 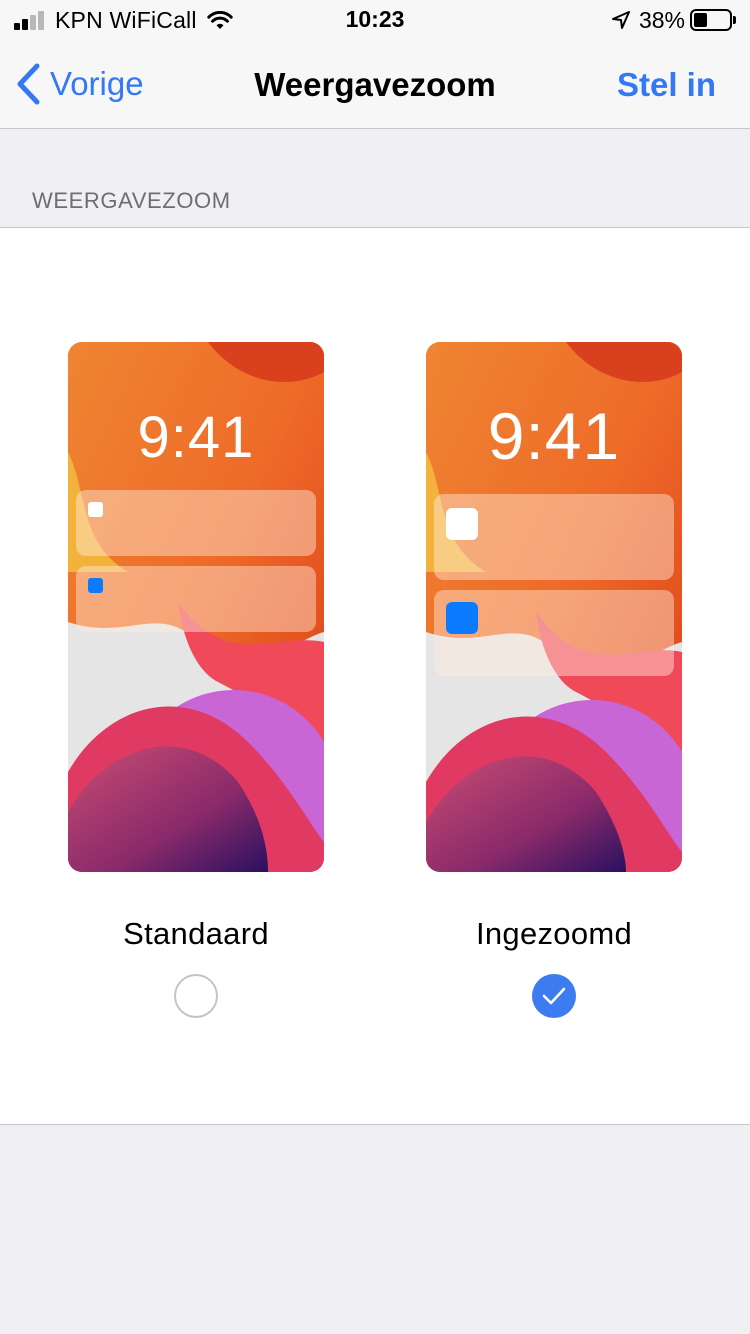 What do you see at coordinates (131, 200) in the screenshot?
I see `section-header: WEERGAVEZOOM` at bounding box center [131, 200].